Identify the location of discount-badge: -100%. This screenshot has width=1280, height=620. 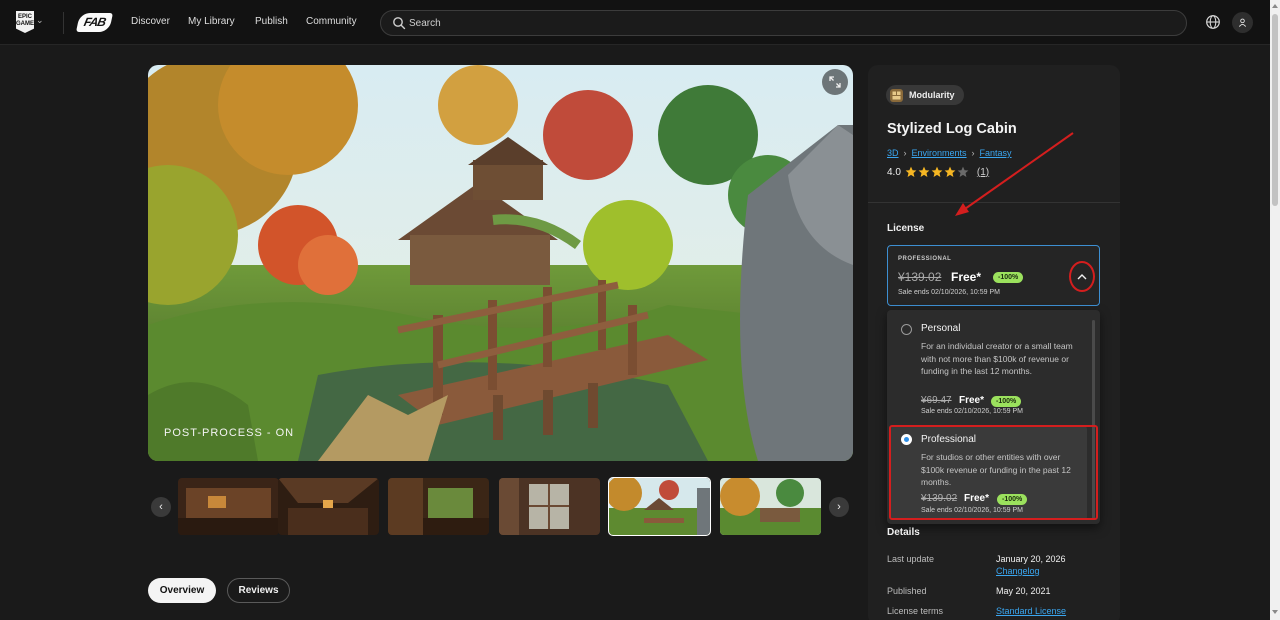
(1008, 277).